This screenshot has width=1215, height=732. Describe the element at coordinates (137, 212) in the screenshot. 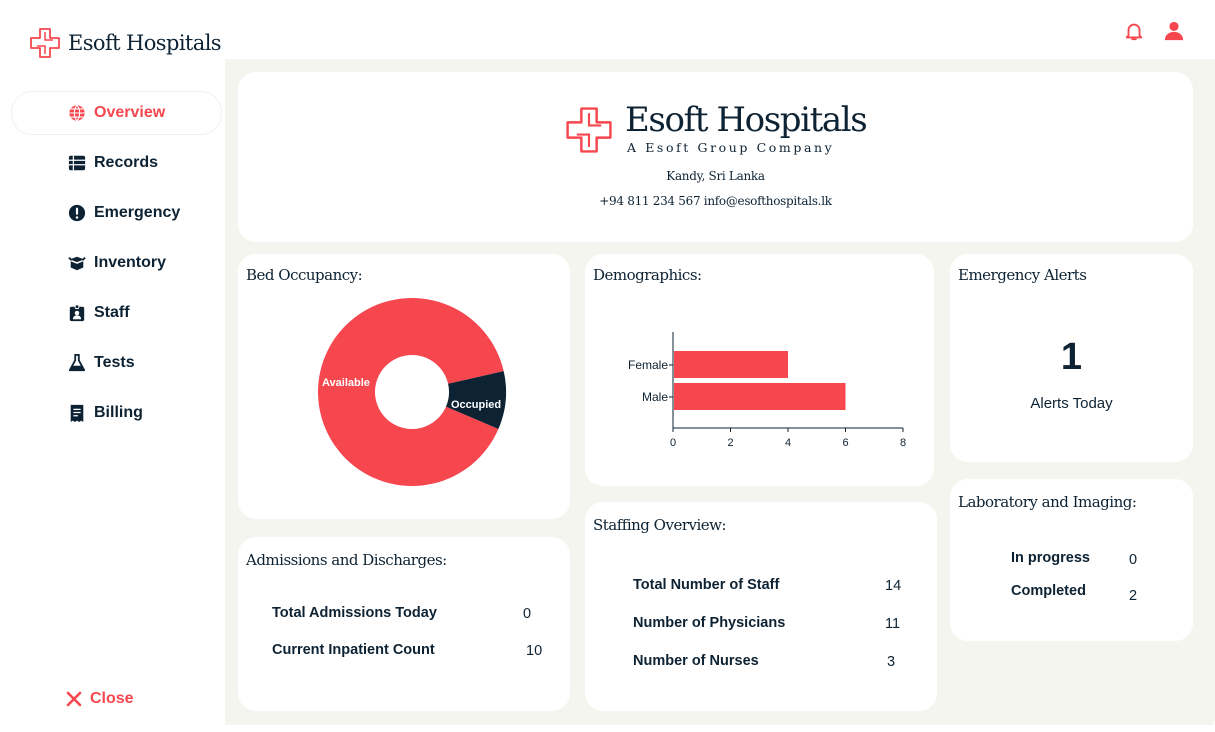

I see `sidebar-item-label: Emergency` at that location.